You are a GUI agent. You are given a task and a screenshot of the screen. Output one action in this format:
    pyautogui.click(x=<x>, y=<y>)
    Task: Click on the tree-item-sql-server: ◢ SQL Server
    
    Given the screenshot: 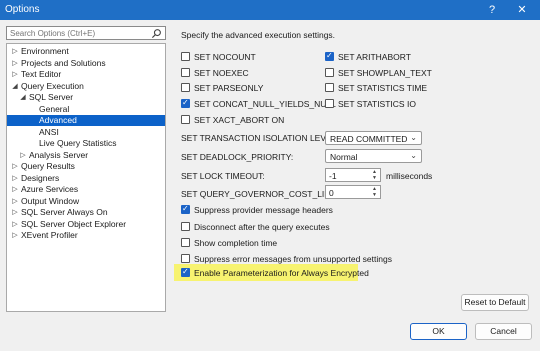 What is the action you would take?
    pyautogui.click(x=86, y=97)
    